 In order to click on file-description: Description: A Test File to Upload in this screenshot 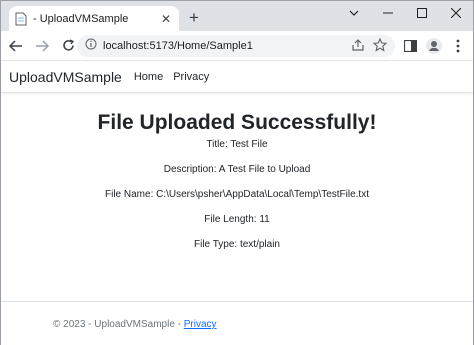, I will do `click(237, 169)`.